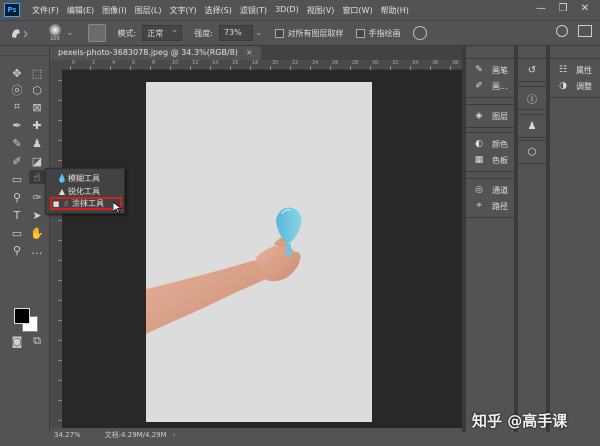  What do you see at coordinates (96, 33) in the screenshot?
I see `brush-settings-button` at bounding box center [96, 33].